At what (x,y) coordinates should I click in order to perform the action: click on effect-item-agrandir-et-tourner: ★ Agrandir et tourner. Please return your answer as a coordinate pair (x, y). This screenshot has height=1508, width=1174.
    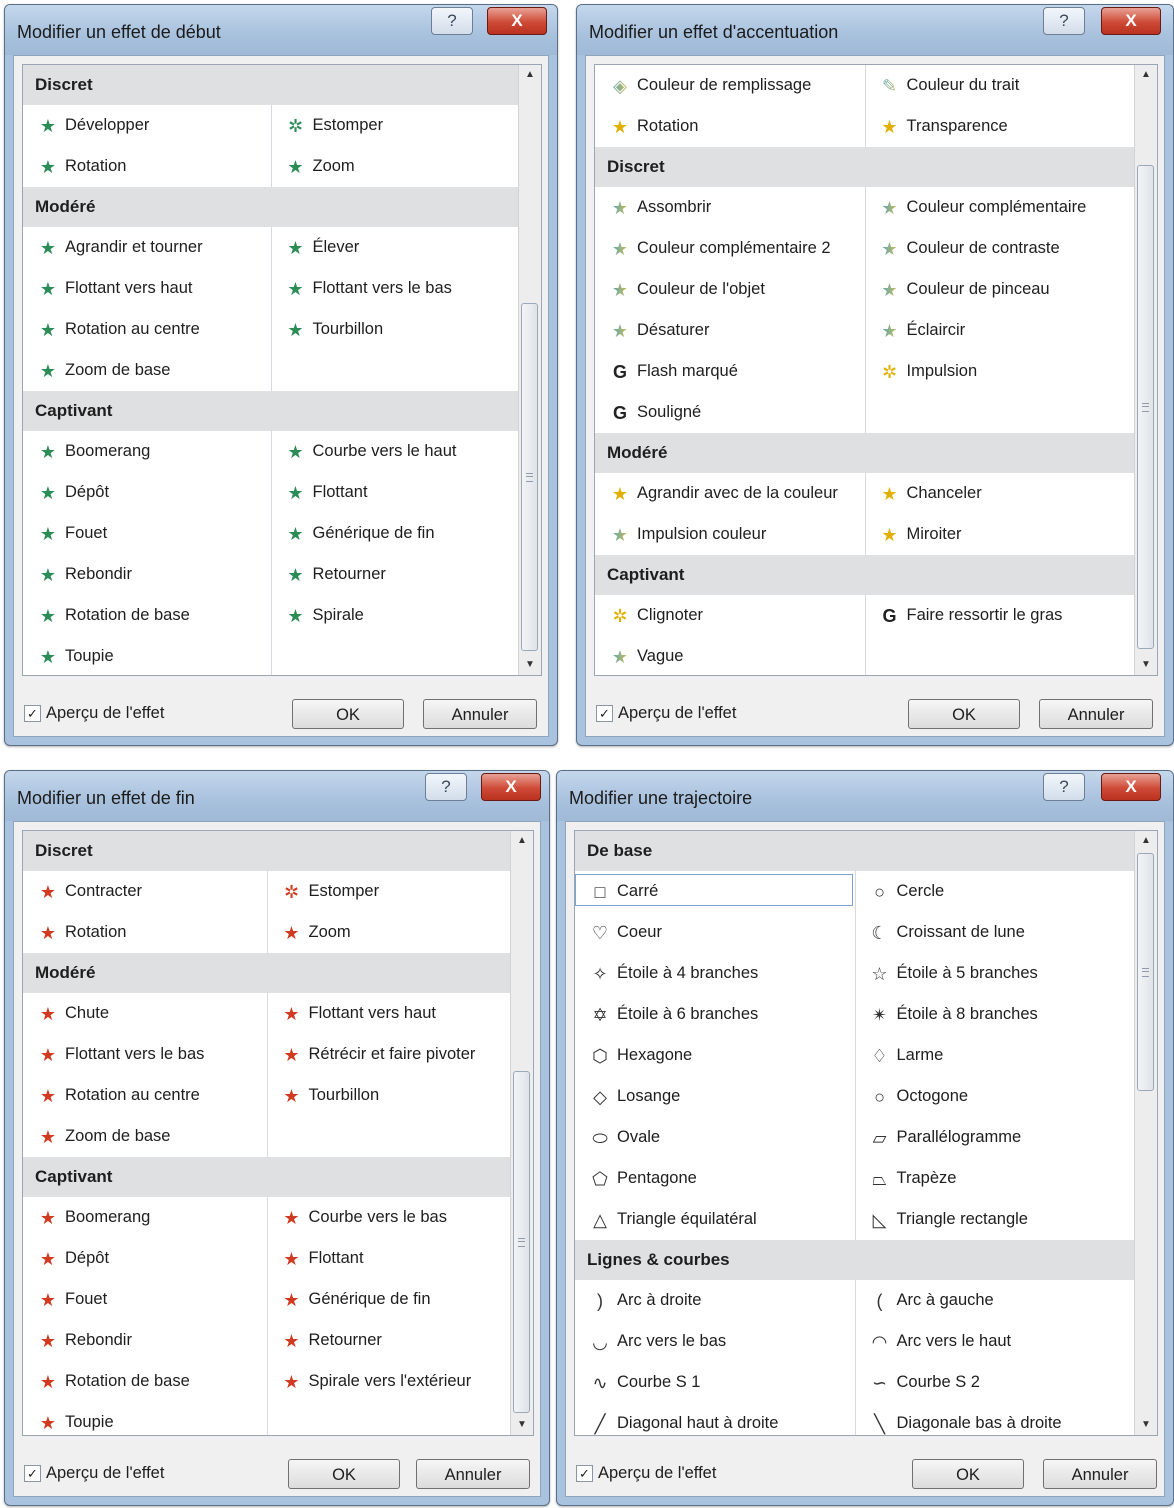
    Looking at the image, I should click on (147, 247).